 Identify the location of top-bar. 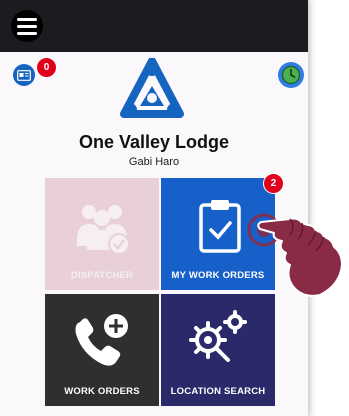
(154, 26).